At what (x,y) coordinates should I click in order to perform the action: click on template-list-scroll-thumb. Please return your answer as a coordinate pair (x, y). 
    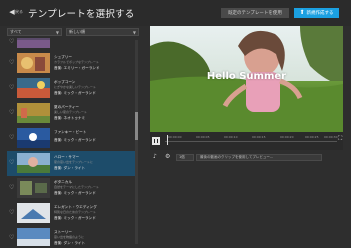
    Looking at the image, I should click on (136, 126).